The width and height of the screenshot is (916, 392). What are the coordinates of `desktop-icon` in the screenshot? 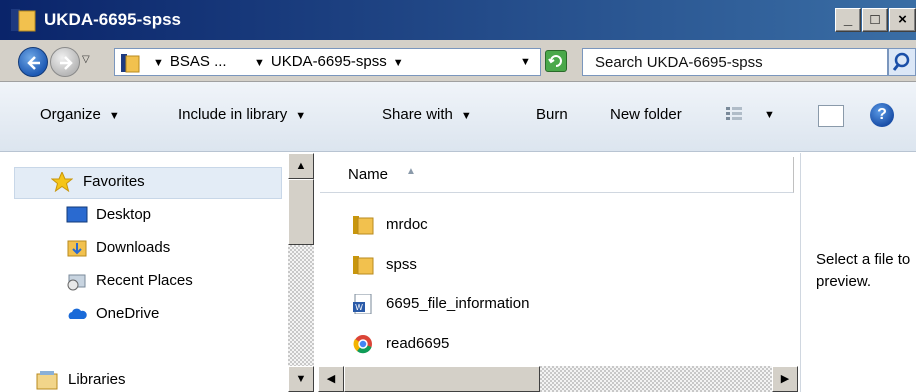 It's located at (77, 214).